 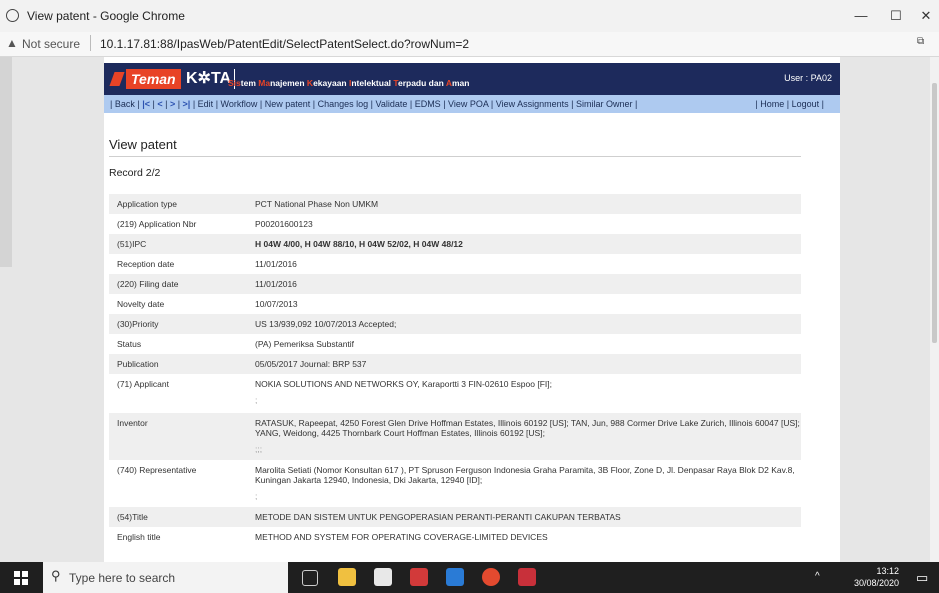 I want to click on nav-link-5: Edit, so click(x=206, y=104).